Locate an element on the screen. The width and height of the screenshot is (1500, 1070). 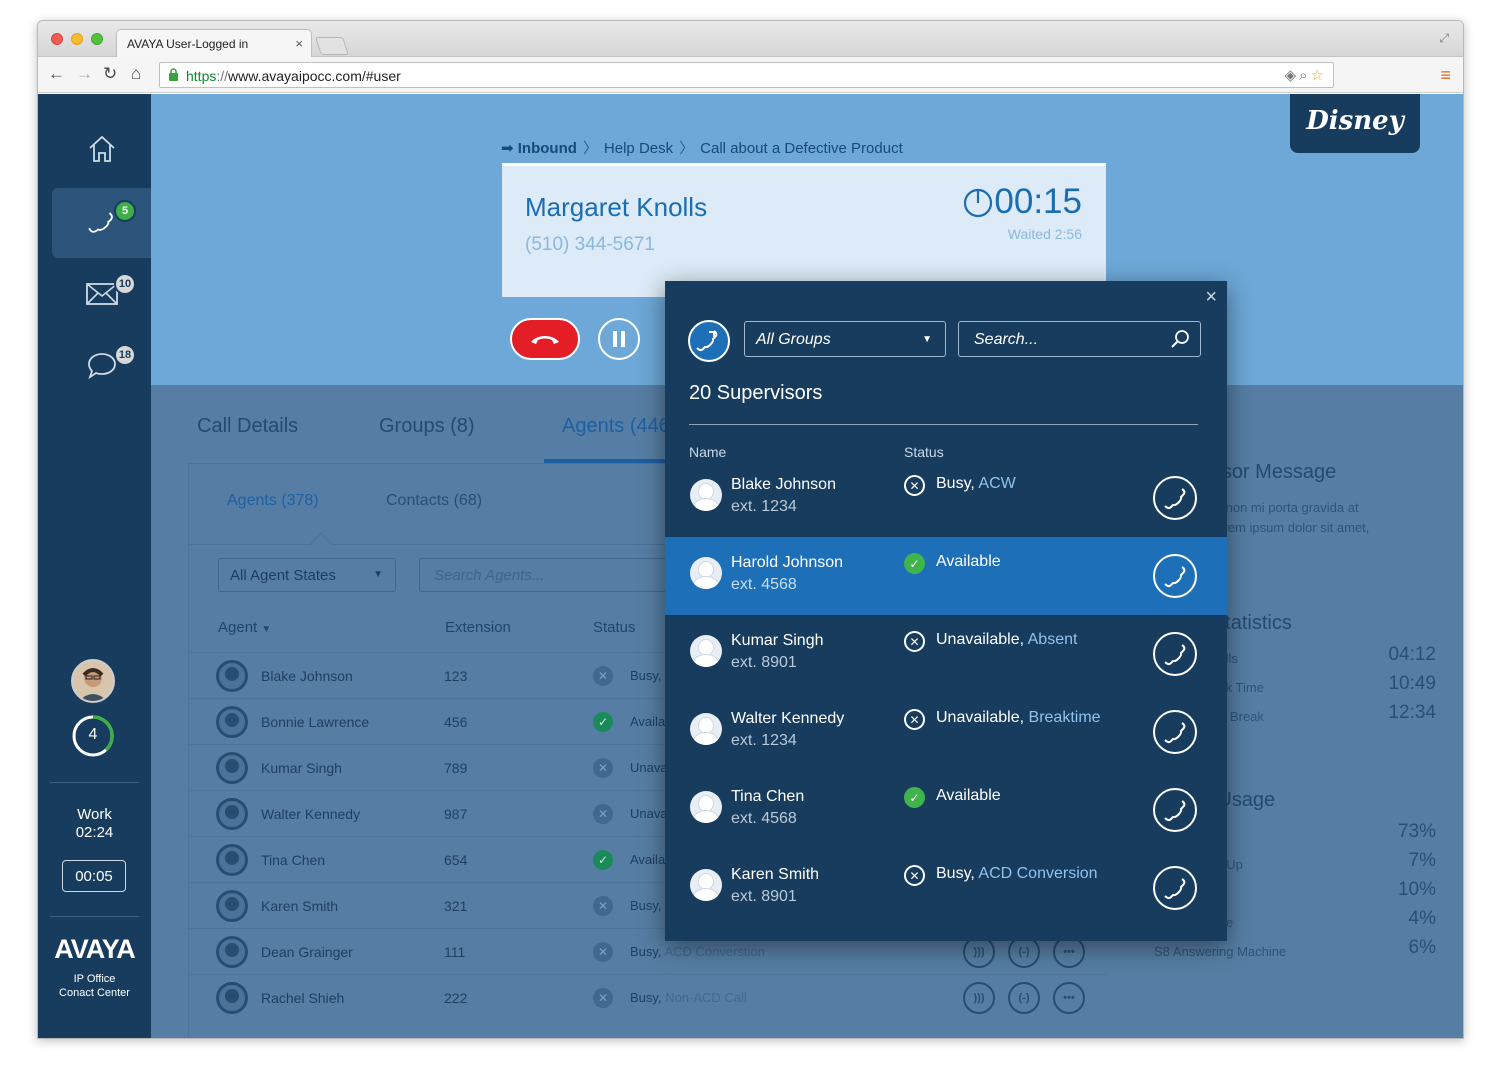
agent-extension: 456 is located at coordinates (456, 722).